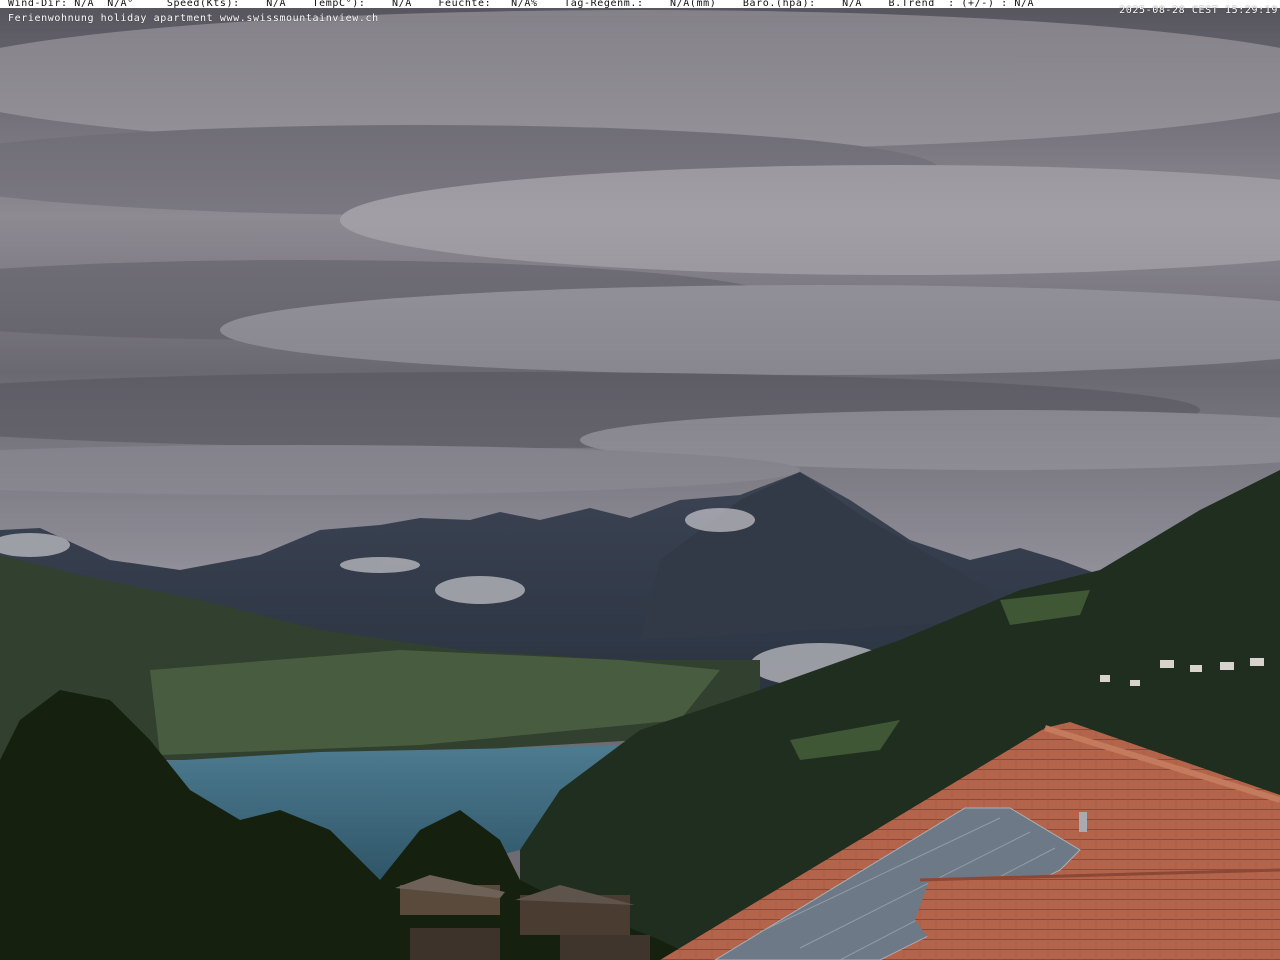 The image size is (1280, 960). I want to click on roof-vent, so click(1083, 822).